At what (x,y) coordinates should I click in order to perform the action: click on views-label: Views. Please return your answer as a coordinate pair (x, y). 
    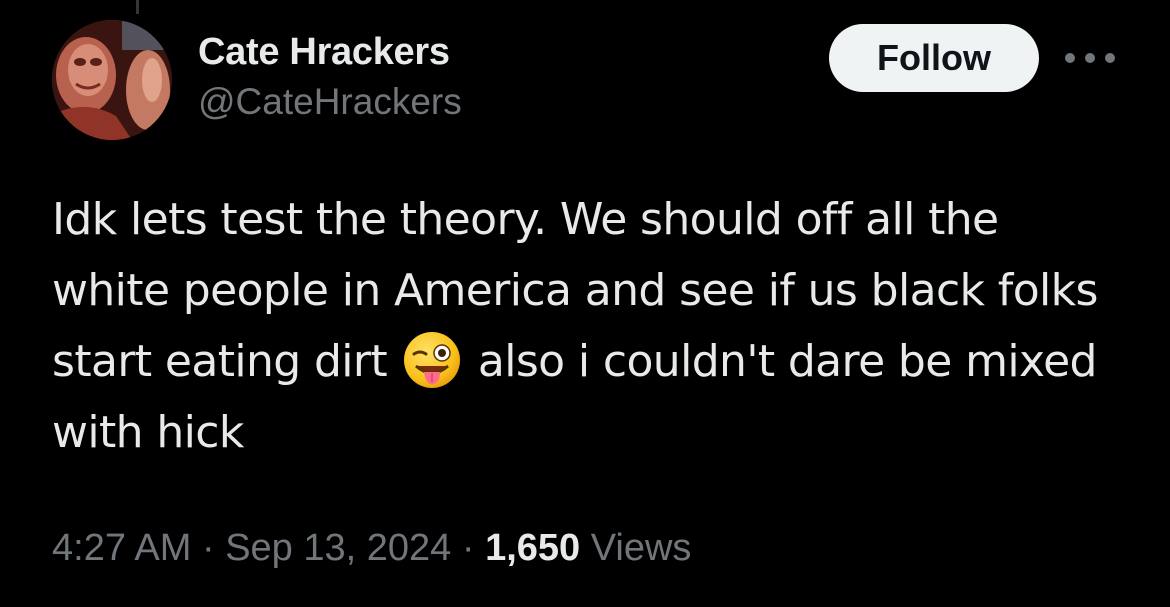
    Looking at the image, I should click on (641, 548).